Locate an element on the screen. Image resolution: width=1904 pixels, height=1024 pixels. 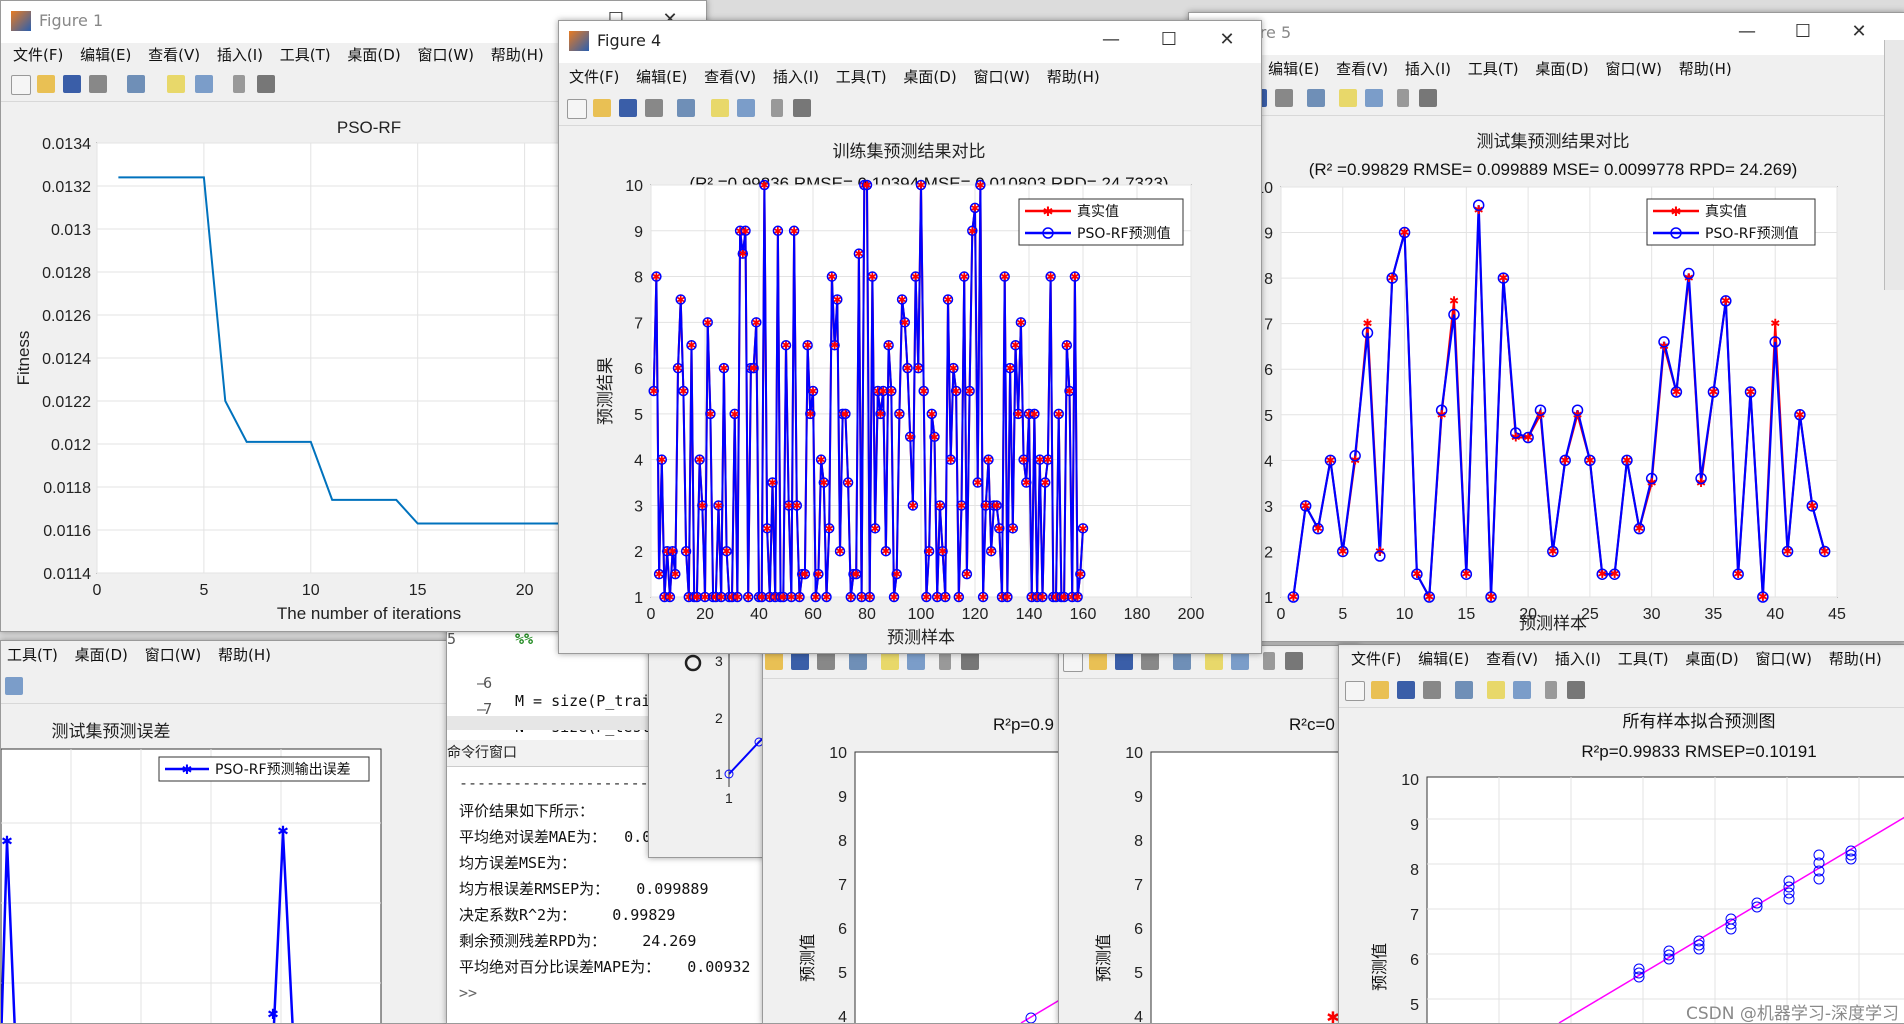
property-inspector-icon is located at coordinates (14, 686).